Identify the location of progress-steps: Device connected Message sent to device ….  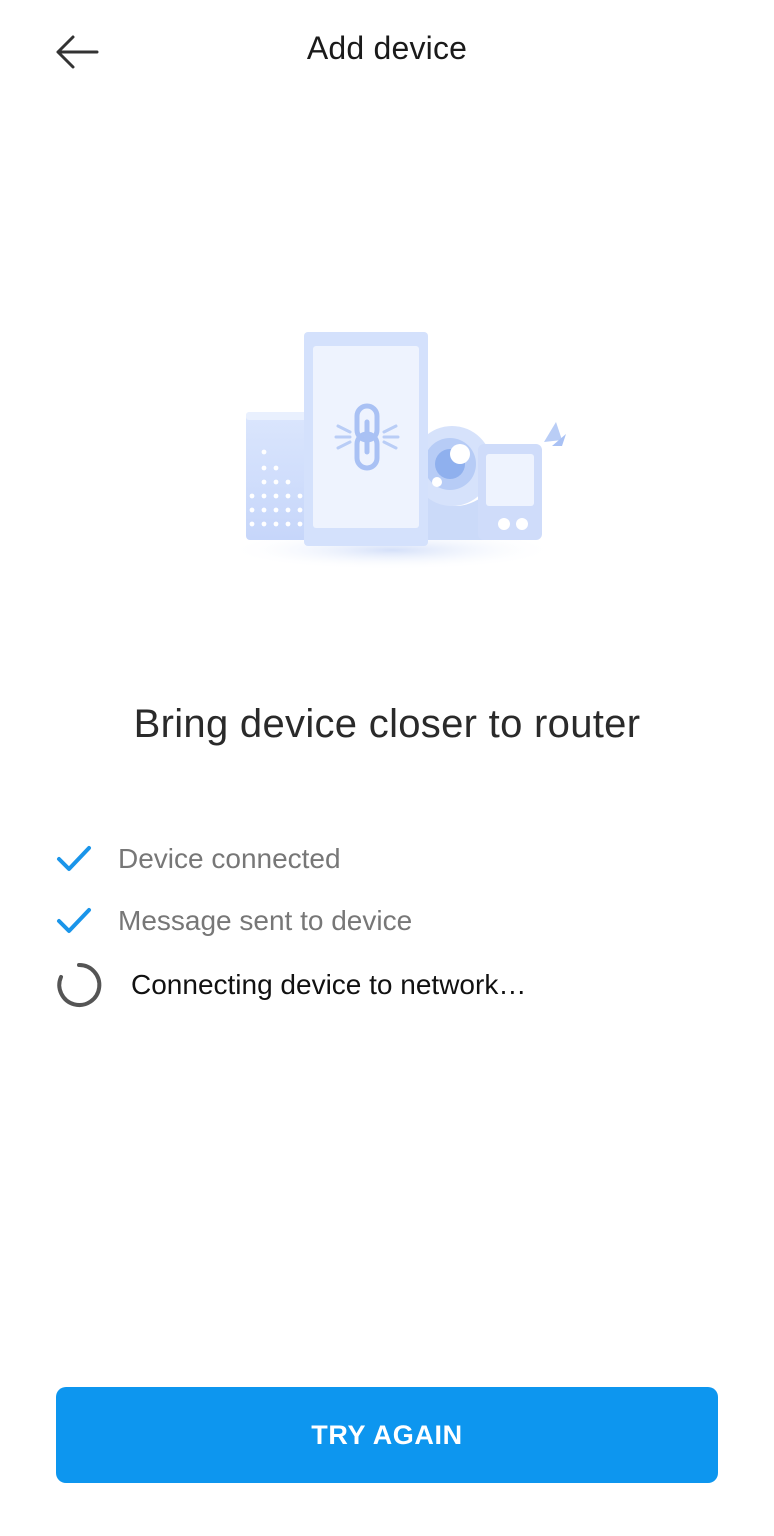
(394, 923).